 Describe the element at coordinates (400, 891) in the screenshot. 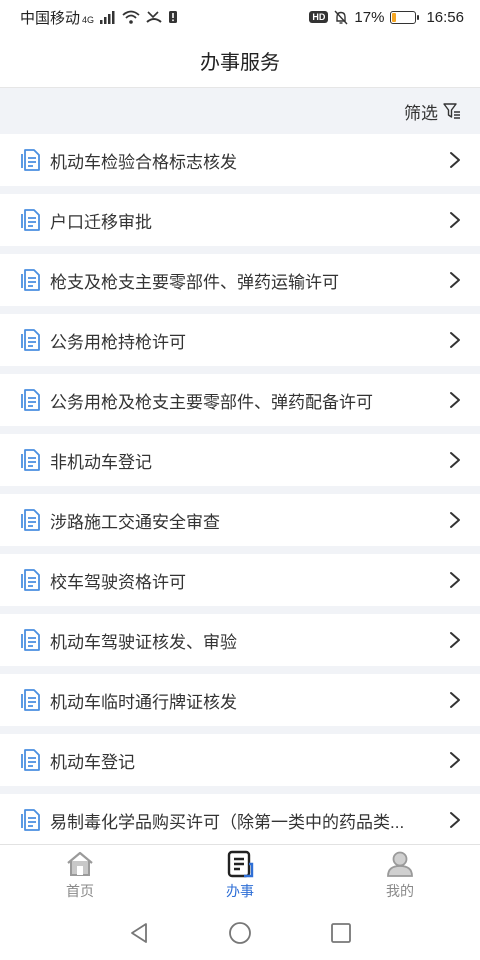

I see `tab-label-profile: 我的` at that location.